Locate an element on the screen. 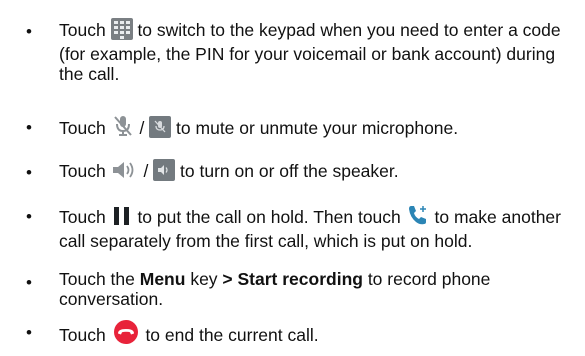 The height and width of the screenshot is (356, 585). speaker-on-icon is located at coordinates (164, 172).